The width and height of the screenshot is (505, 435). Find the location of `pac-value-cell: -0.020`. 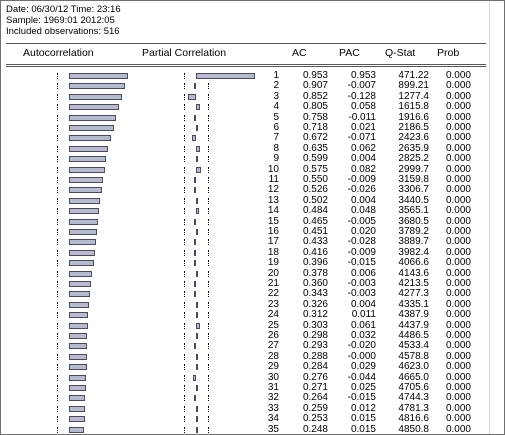

pac-value-cell: -0.020 is located at coordinates (361, 346).